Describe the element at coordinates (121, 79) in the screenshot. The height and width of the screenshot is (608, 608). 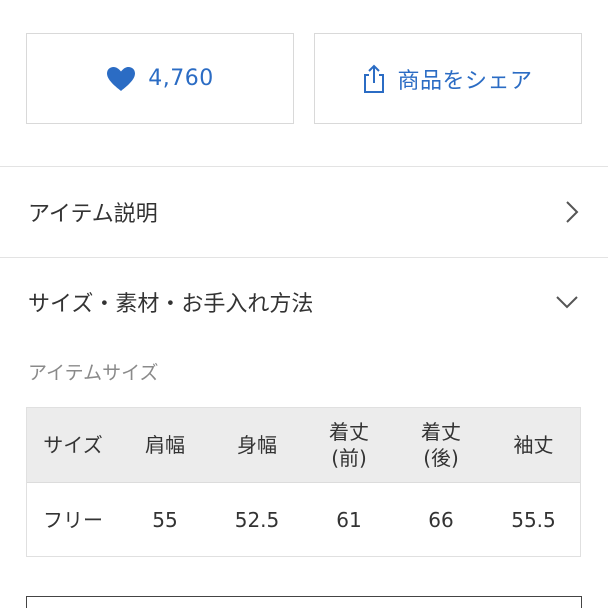
I see `heart-icon` at that location.